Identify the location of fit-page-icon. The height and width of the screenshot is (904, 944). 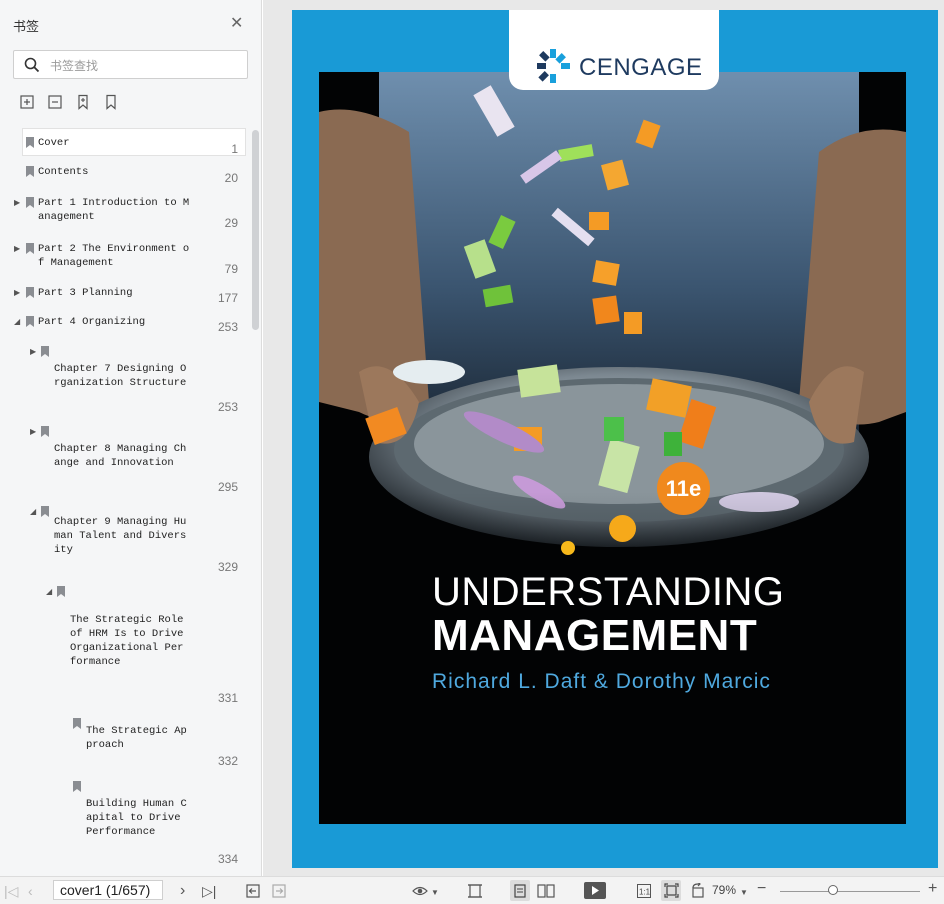
(671, 890).